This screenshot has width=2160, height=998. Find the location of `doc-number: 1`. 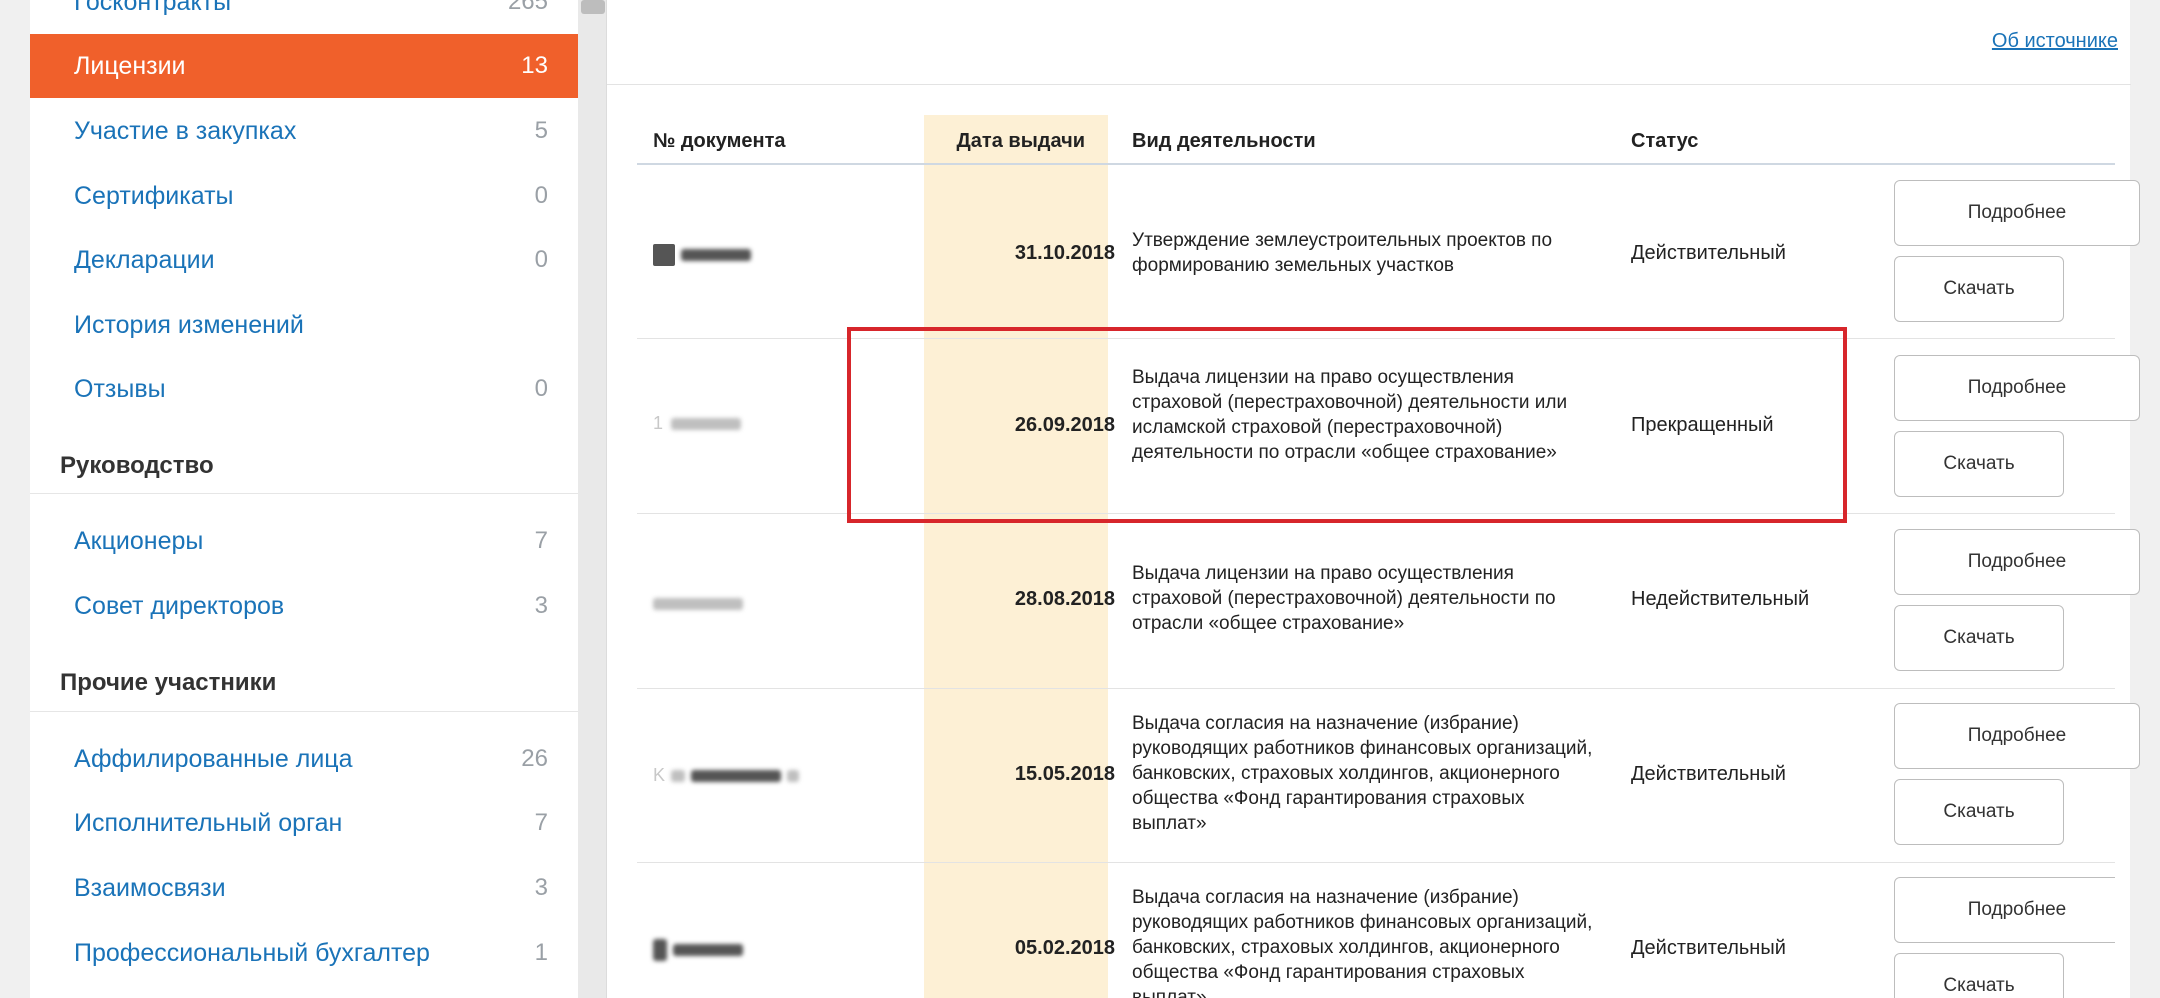

doc-number: 1 is located at coordinates (700, 423).